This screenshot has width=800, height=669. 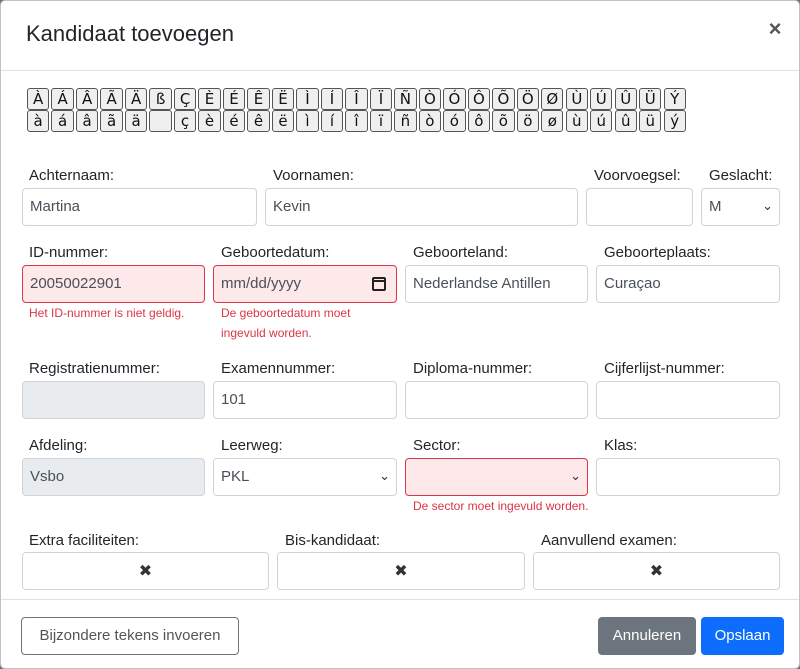 I want to click on registratienummer-input, so click(x=113, y=400).